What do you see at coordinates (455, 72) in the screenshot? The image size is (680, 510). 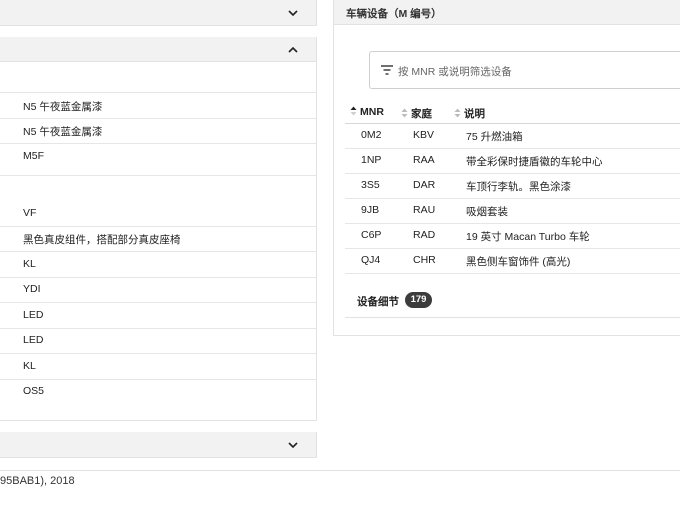 I see `filter-placeholder: 按 MNR 或说明筛选设备` at bounding box center [455, 72].